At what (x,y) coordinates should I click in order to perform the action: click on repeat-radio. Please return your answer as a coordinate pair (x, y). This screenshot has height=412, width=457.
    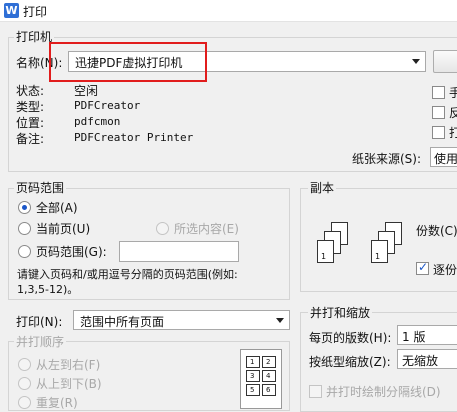
    Looking at the image, I should click on (24, 402).